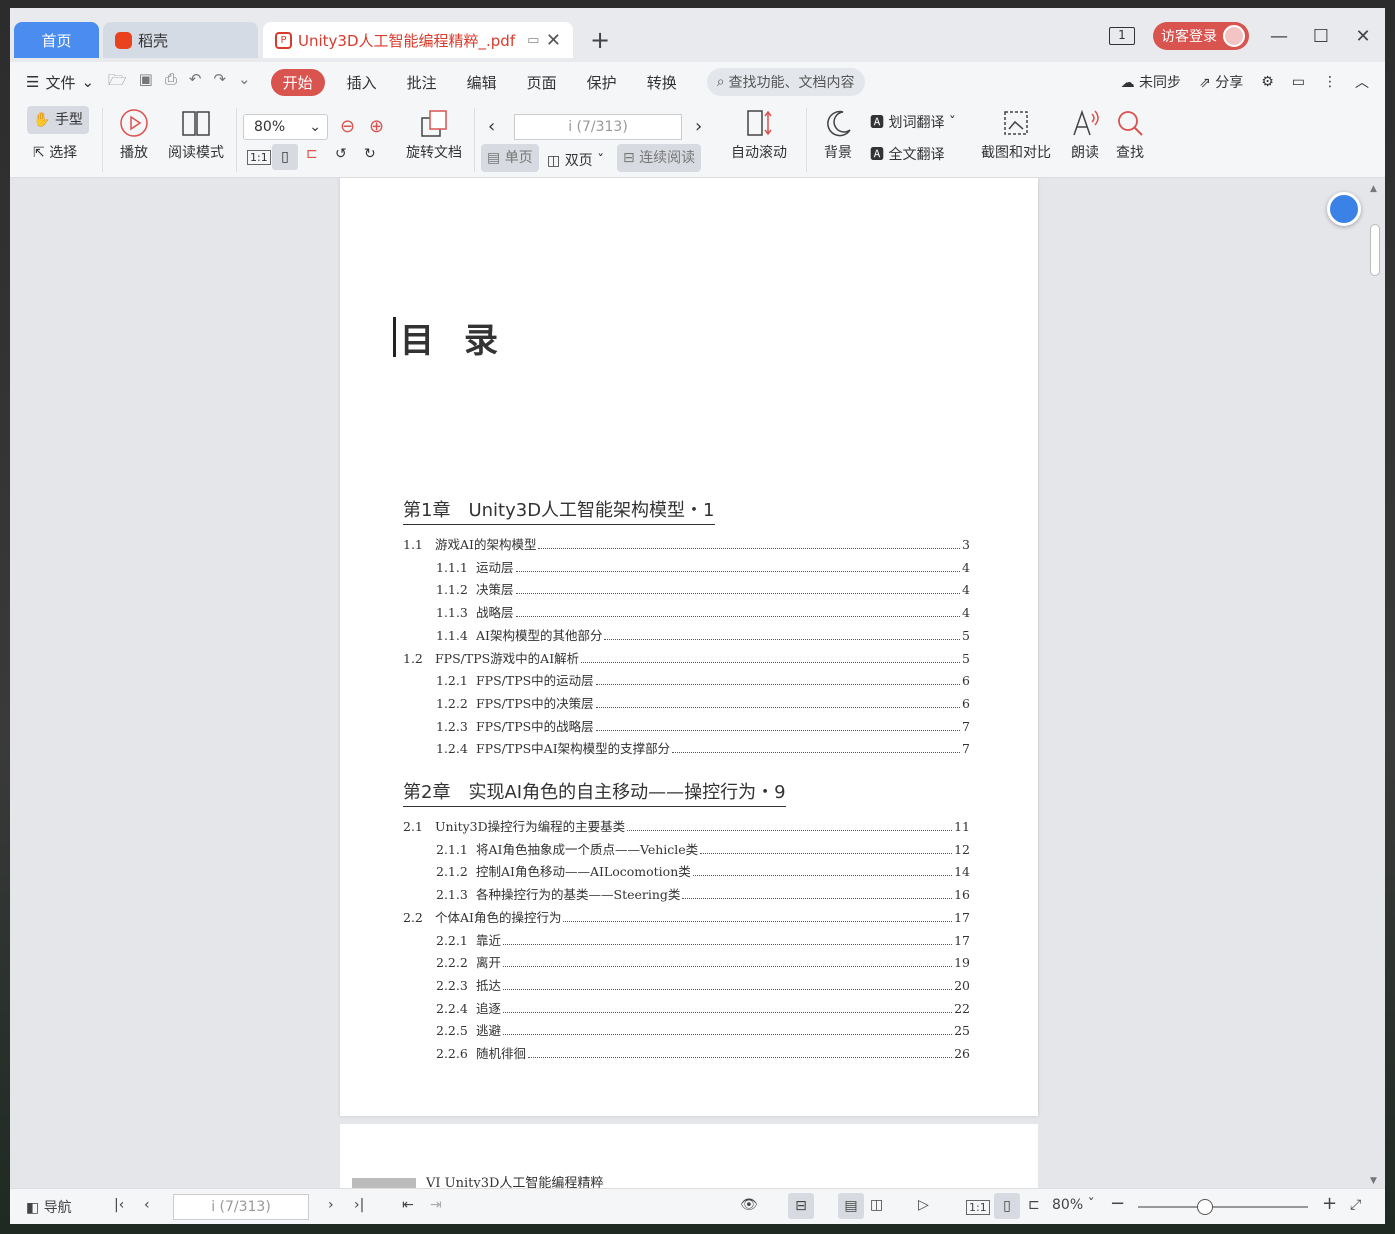 The height and width of the screenshot is (1234, 1395). Describe the element at coordinates (1016, 135) in the screenshot. I see `screenshot-compare-button: 截图和对比` at that location.